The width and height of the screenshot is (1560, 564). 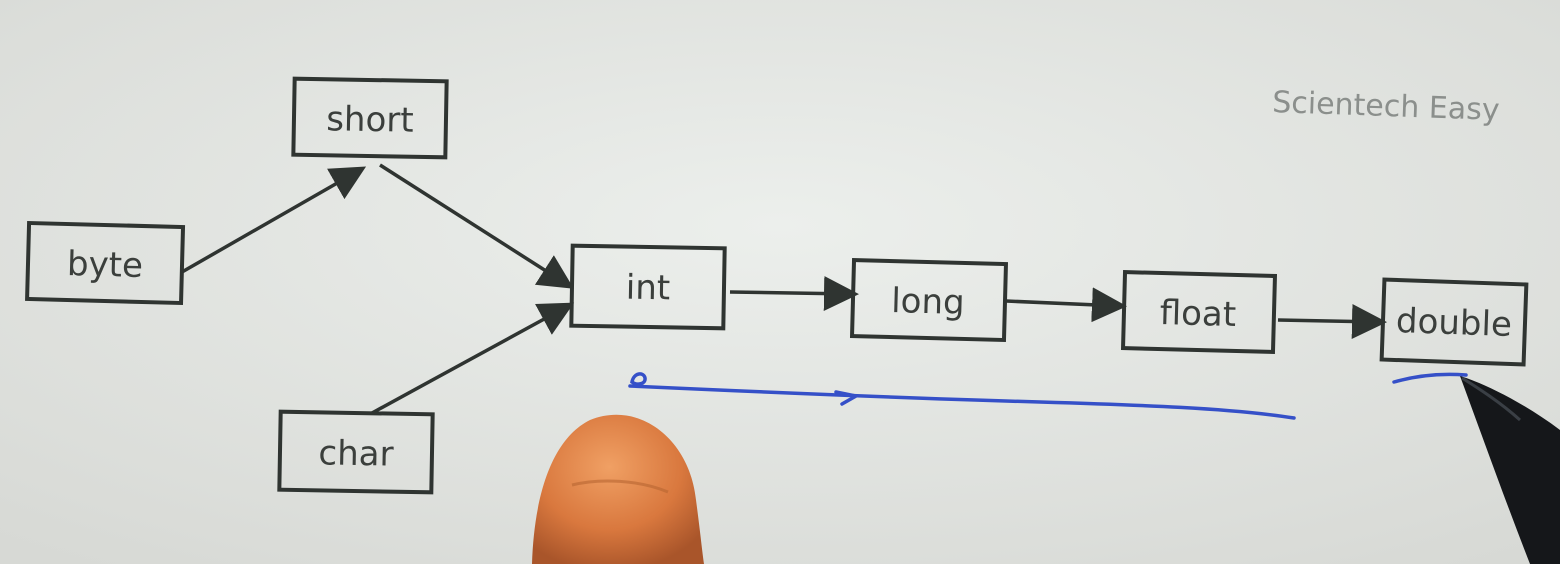 What do you see at coordinates (928, 302) in the screenshot?
I see `node-long-label: long` at bounding box center [928, 302].